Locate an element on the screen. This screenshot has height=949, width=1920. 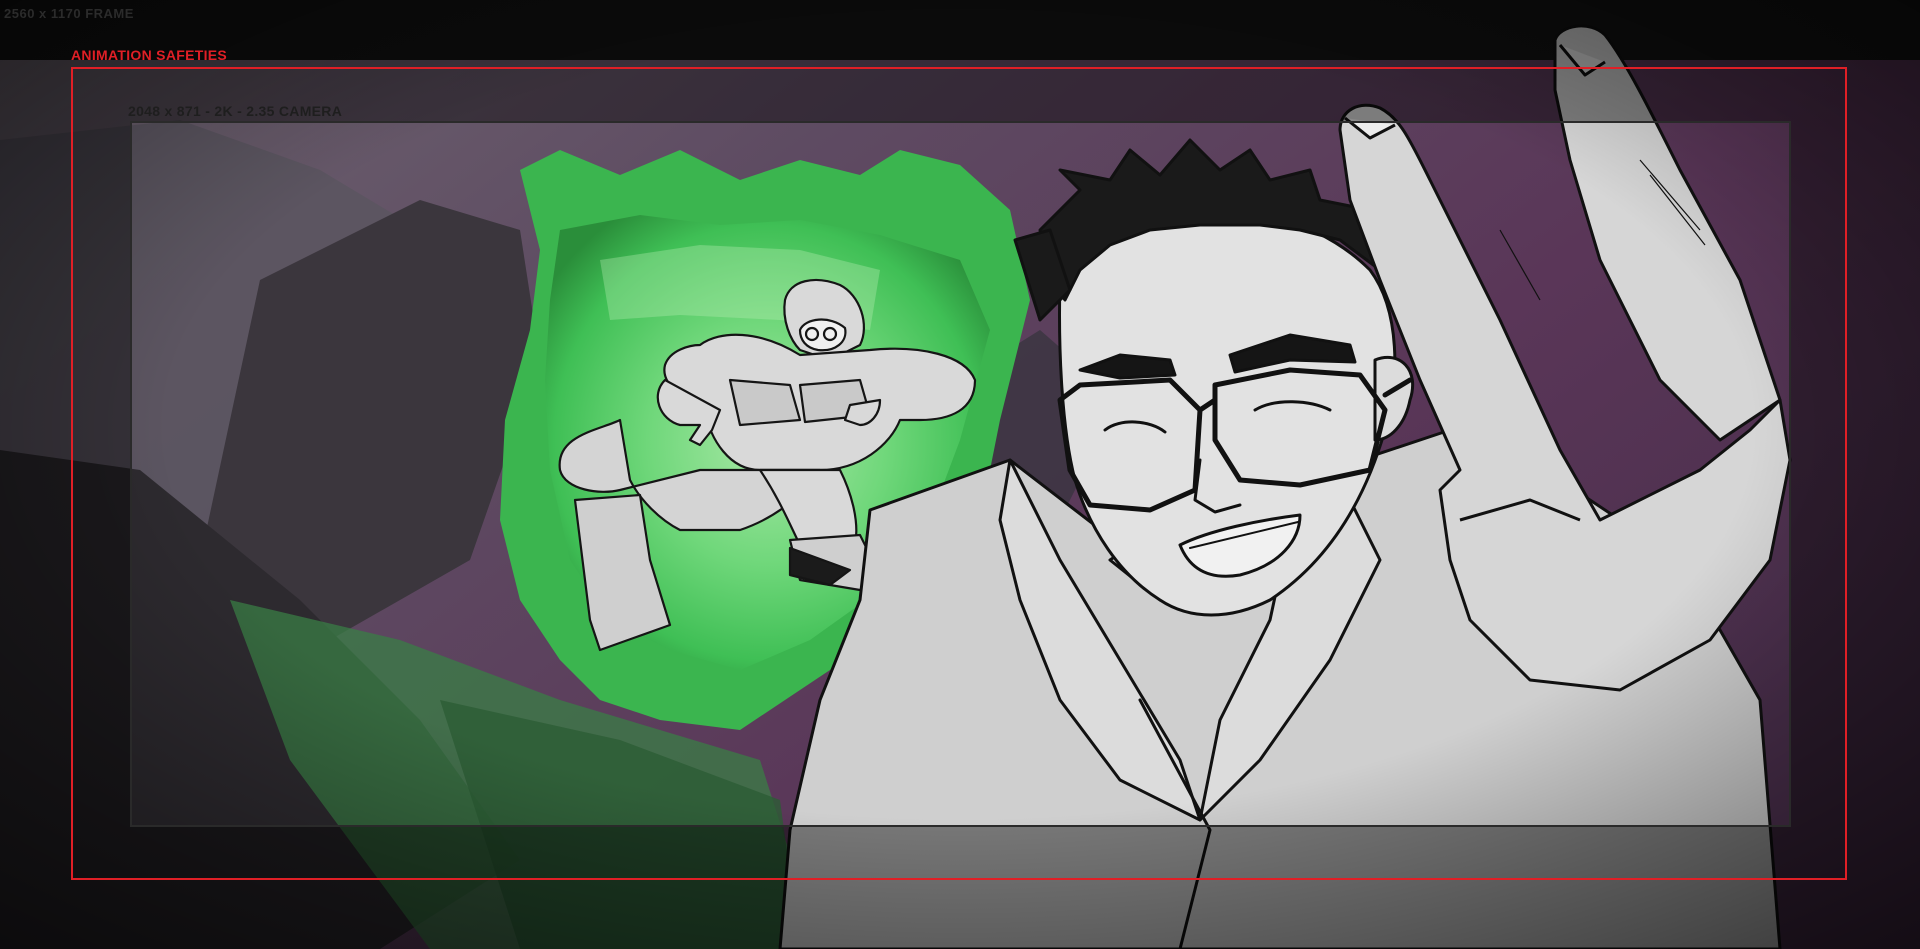
frame-size-label: 2560 x 1170 FRAME is located at coordinates (69, 13).